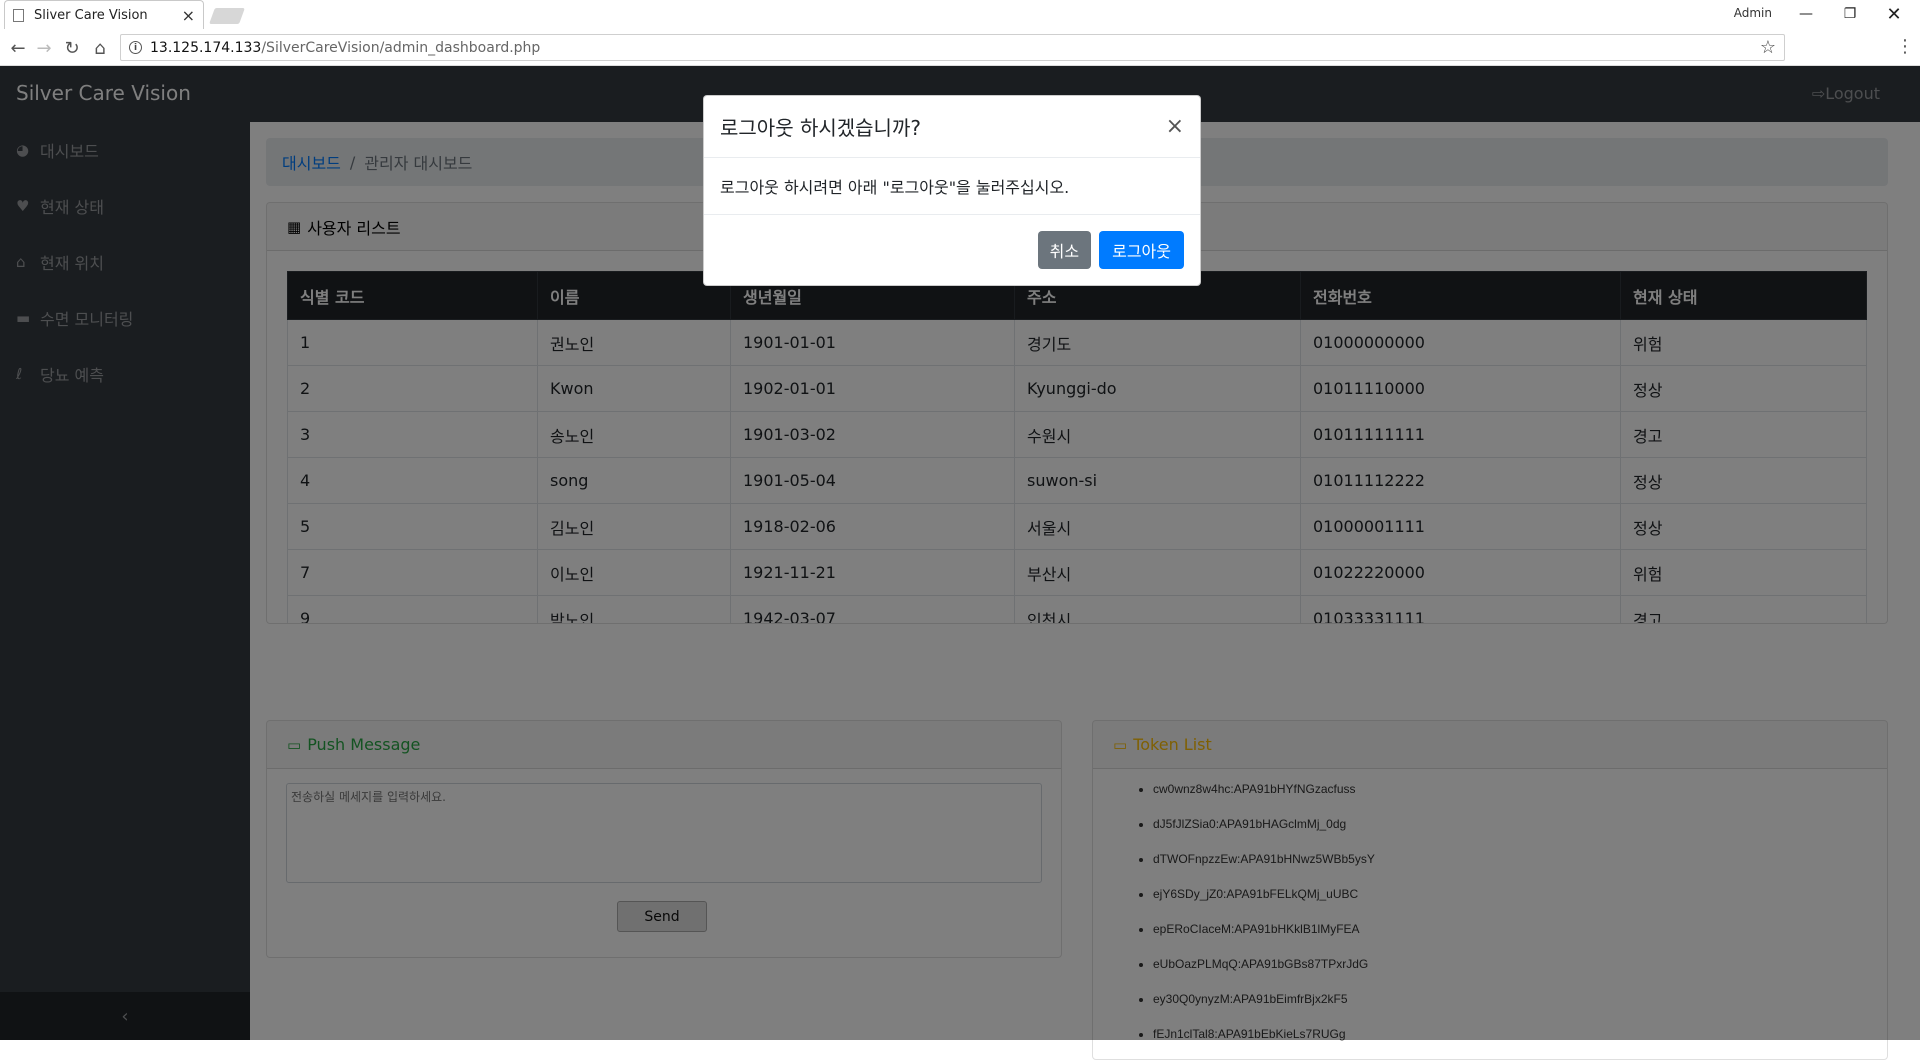  I want to click on modal-footer: 취소 로그아웃, so click(952, 250).